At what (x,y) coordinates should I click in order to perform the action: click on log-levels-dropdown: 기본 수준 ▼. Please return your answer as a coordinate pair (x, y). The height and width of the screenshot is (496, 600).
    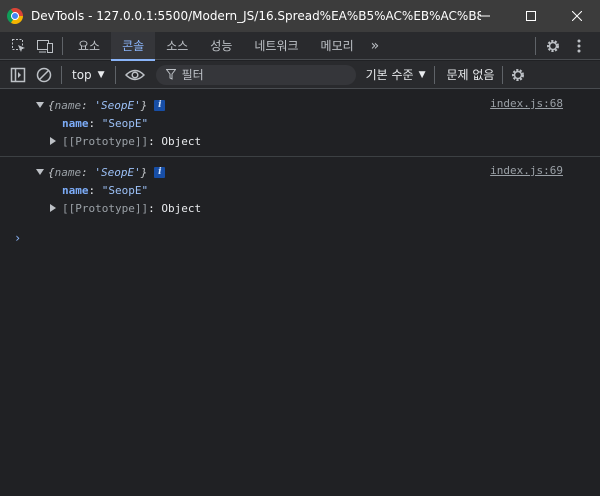
    Looking at the image, I should click on (396, 74).